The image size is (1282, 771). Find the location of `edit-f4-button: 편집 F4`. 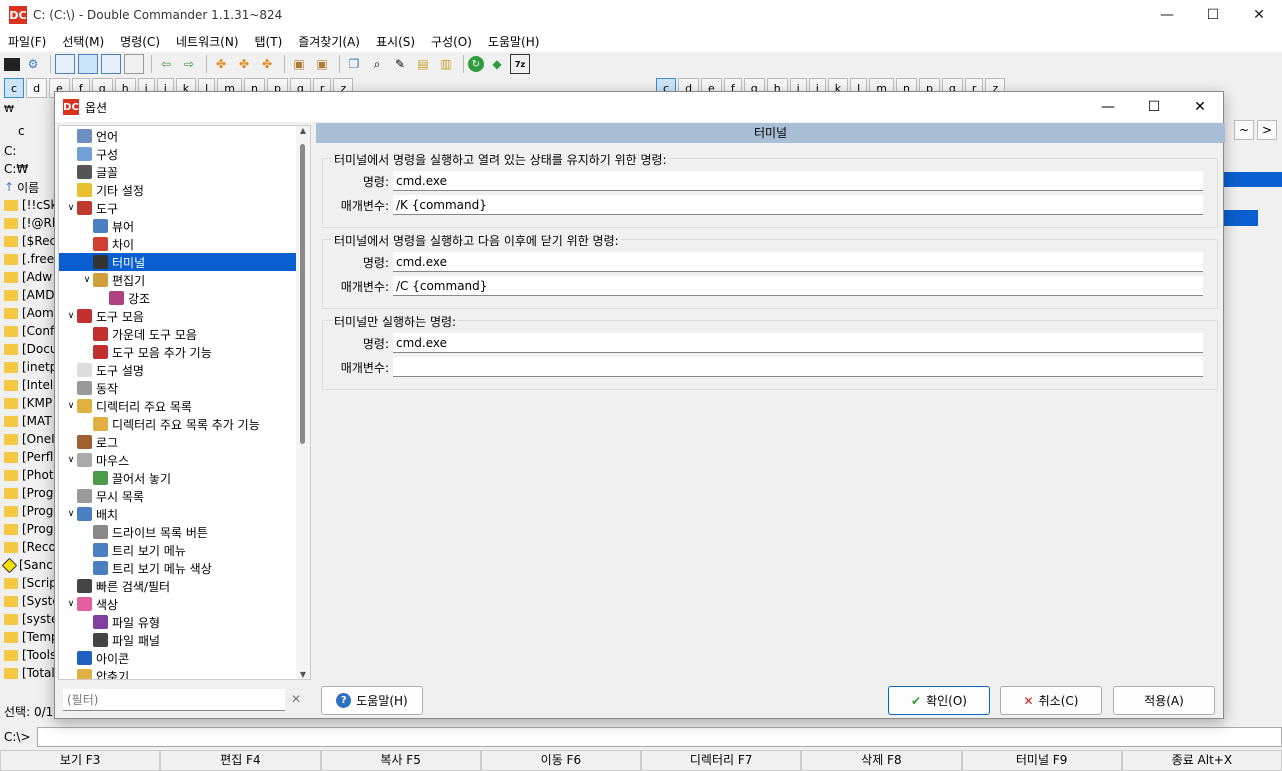

edit-f4-button: 편집 F4 is located at coordinates (240, 760).